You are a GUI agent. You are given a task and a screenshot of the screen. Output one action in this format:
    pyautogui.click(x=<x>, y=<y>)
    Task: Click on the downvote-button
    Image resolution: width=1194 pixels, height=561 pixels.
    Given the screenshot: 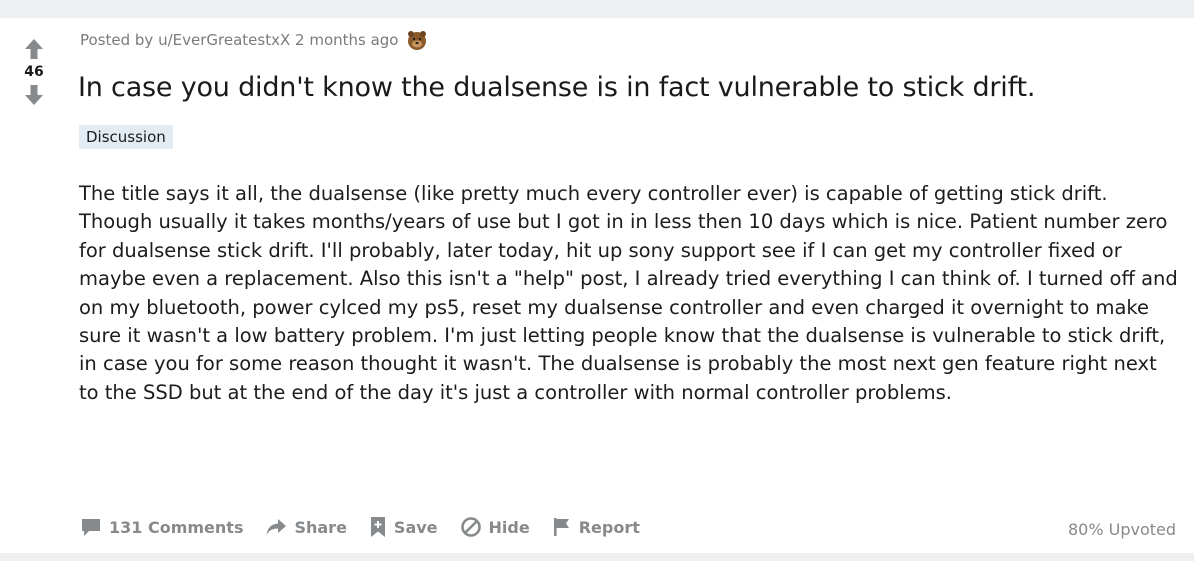 What is the action you would take?
    pyautogui.click(x=34, y=95)
    